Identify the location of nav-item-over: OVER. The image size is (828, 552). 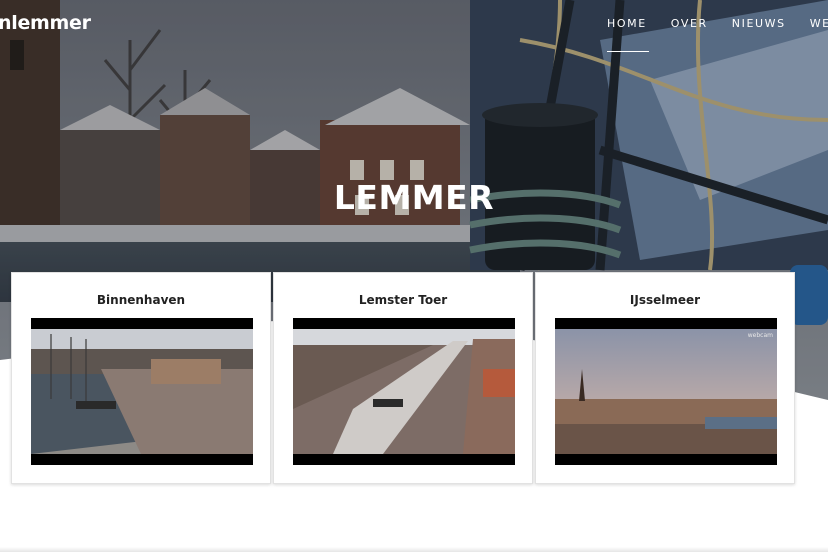
(689, 23).